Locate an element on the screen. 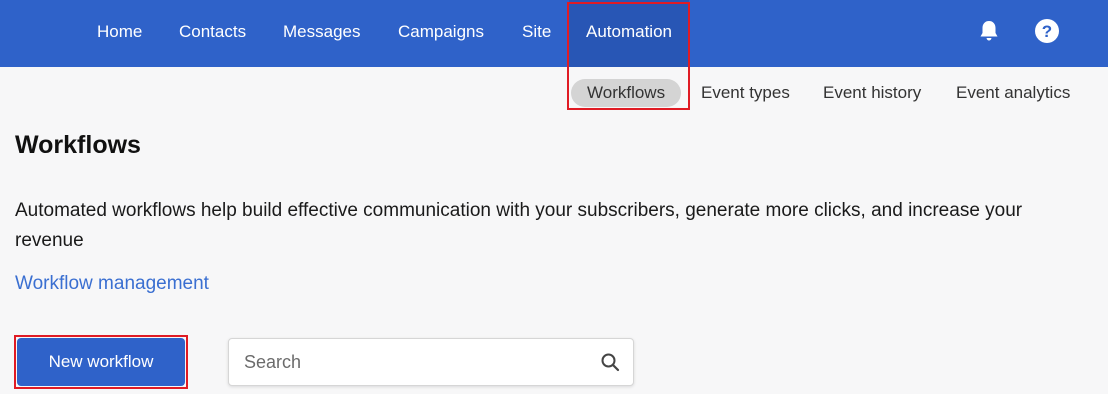  nav-item-automation: Automation is located at coordinates (629, 33).